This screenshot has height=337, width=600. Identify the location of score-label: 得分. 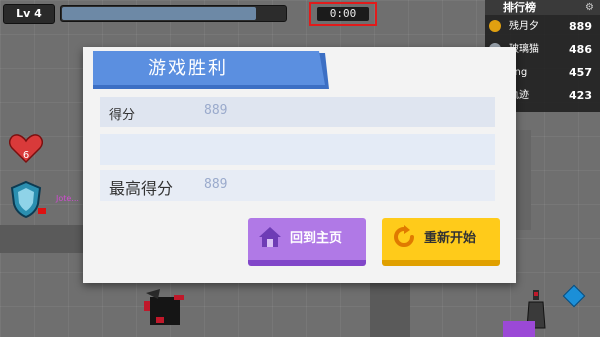
(122, 115).